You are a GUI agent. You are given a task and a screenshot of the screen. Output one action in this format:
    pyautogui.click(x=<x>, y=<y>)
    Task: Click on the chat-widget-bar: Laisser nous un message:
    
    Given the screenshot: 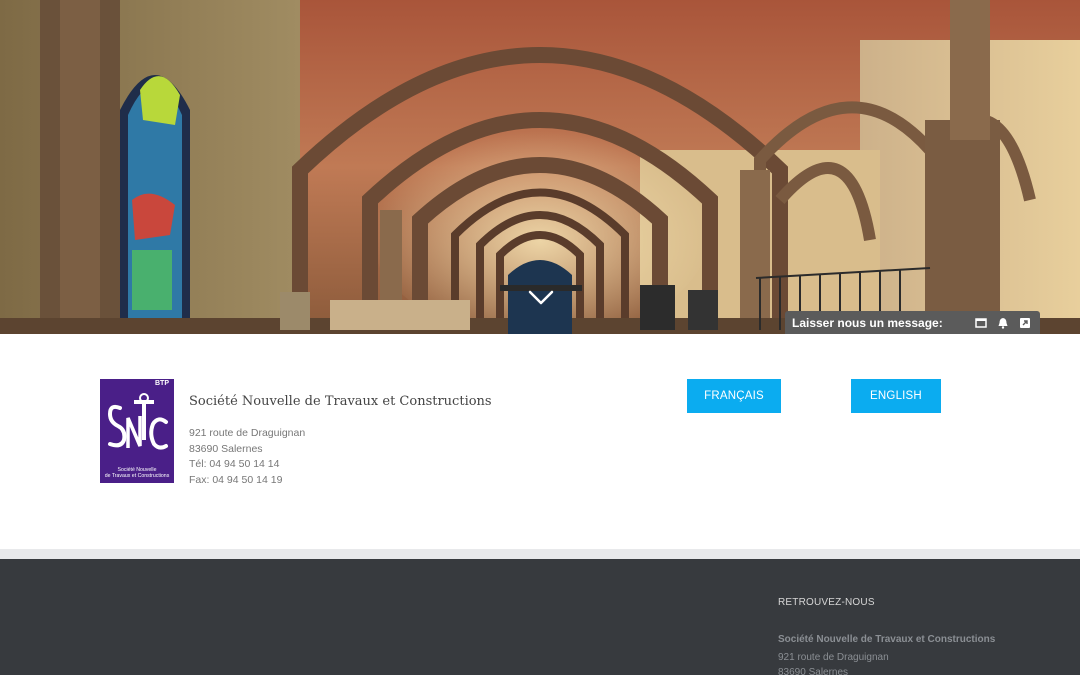 What is the action you would take?
    pyautogui.click(x=912, y=322)
    